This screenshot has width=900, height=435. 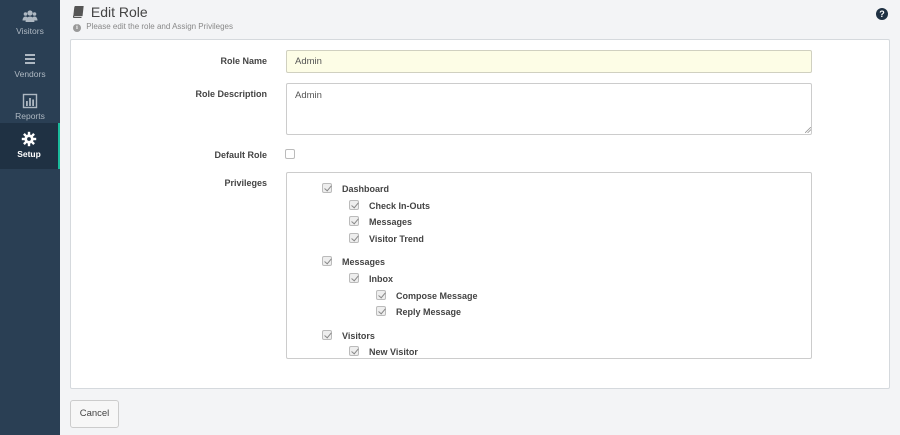 What do you see at coordinates (30, 101) in the screenshot?
I see `bar-chart-icon` at bounding box center [30, 101].